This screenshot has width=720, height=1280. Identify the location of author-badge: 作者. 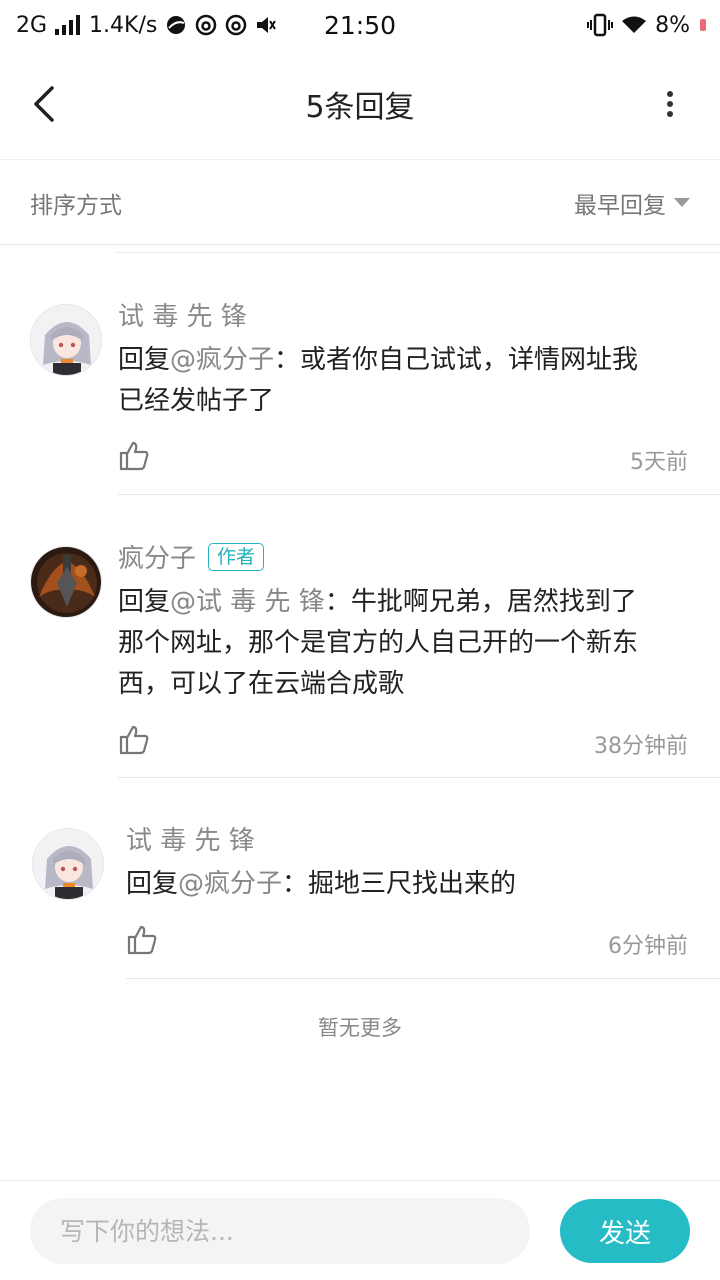
(236, 556).